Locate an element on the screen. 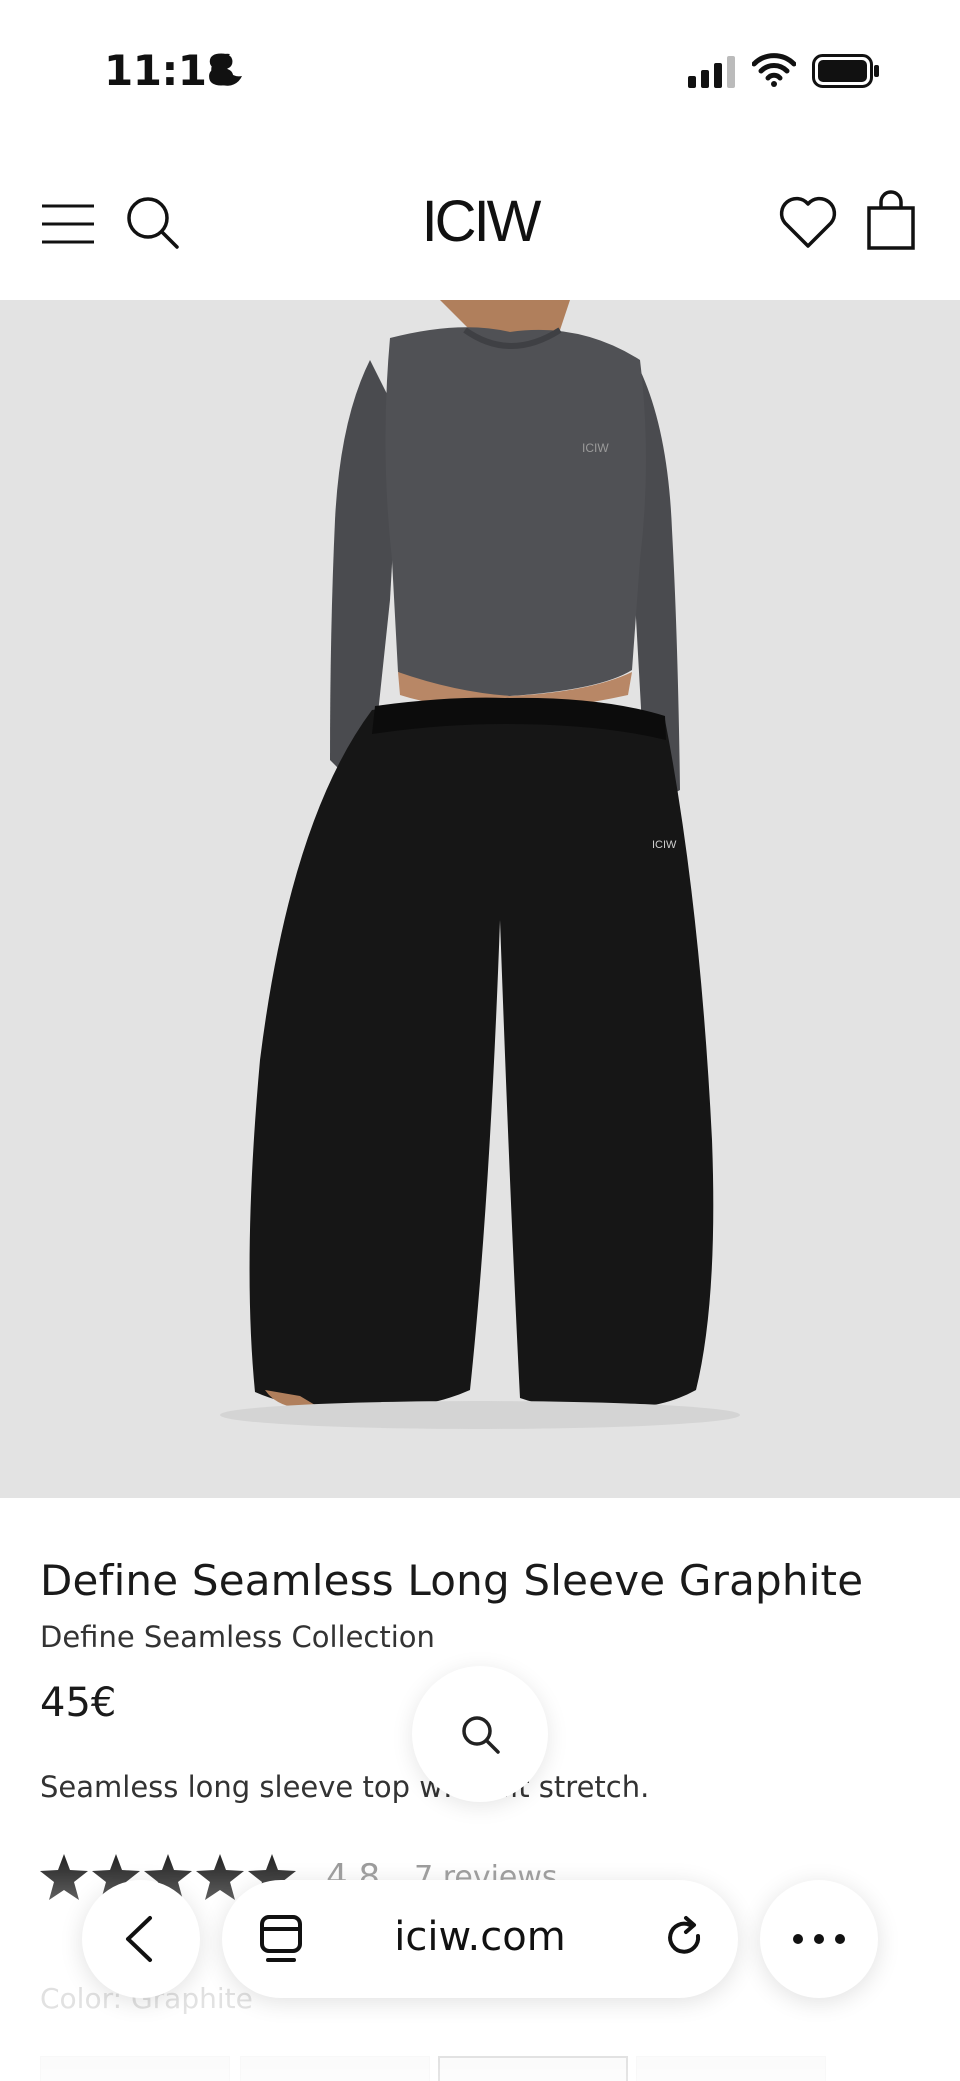  heart-icon is located at coordinates (808, 222).